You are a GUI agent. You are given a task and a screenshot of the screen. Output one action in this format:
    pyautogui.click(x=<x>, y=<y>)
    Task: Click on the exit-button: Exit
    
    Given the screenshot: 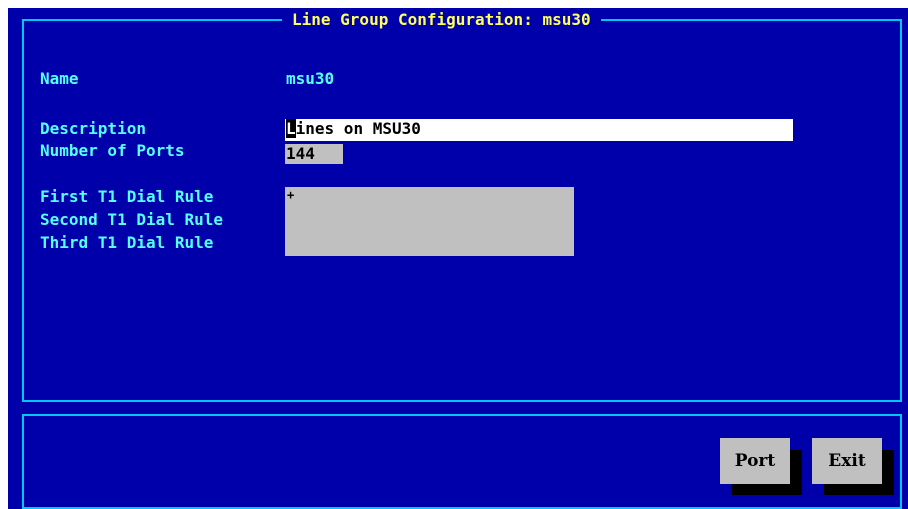 What is the action you would take?
    pyautogui.click(x=847, y=461)
    